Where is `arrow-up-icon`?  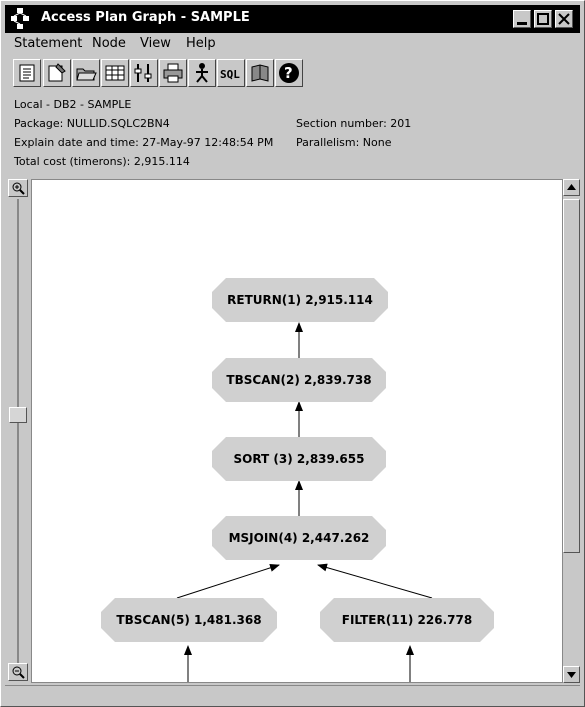 arrow-up-icon is located at coordinates (571, 187).